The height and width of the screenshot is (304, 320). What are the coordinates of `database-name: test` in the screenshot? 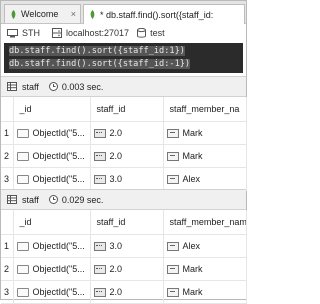 It's located at (151, 33).